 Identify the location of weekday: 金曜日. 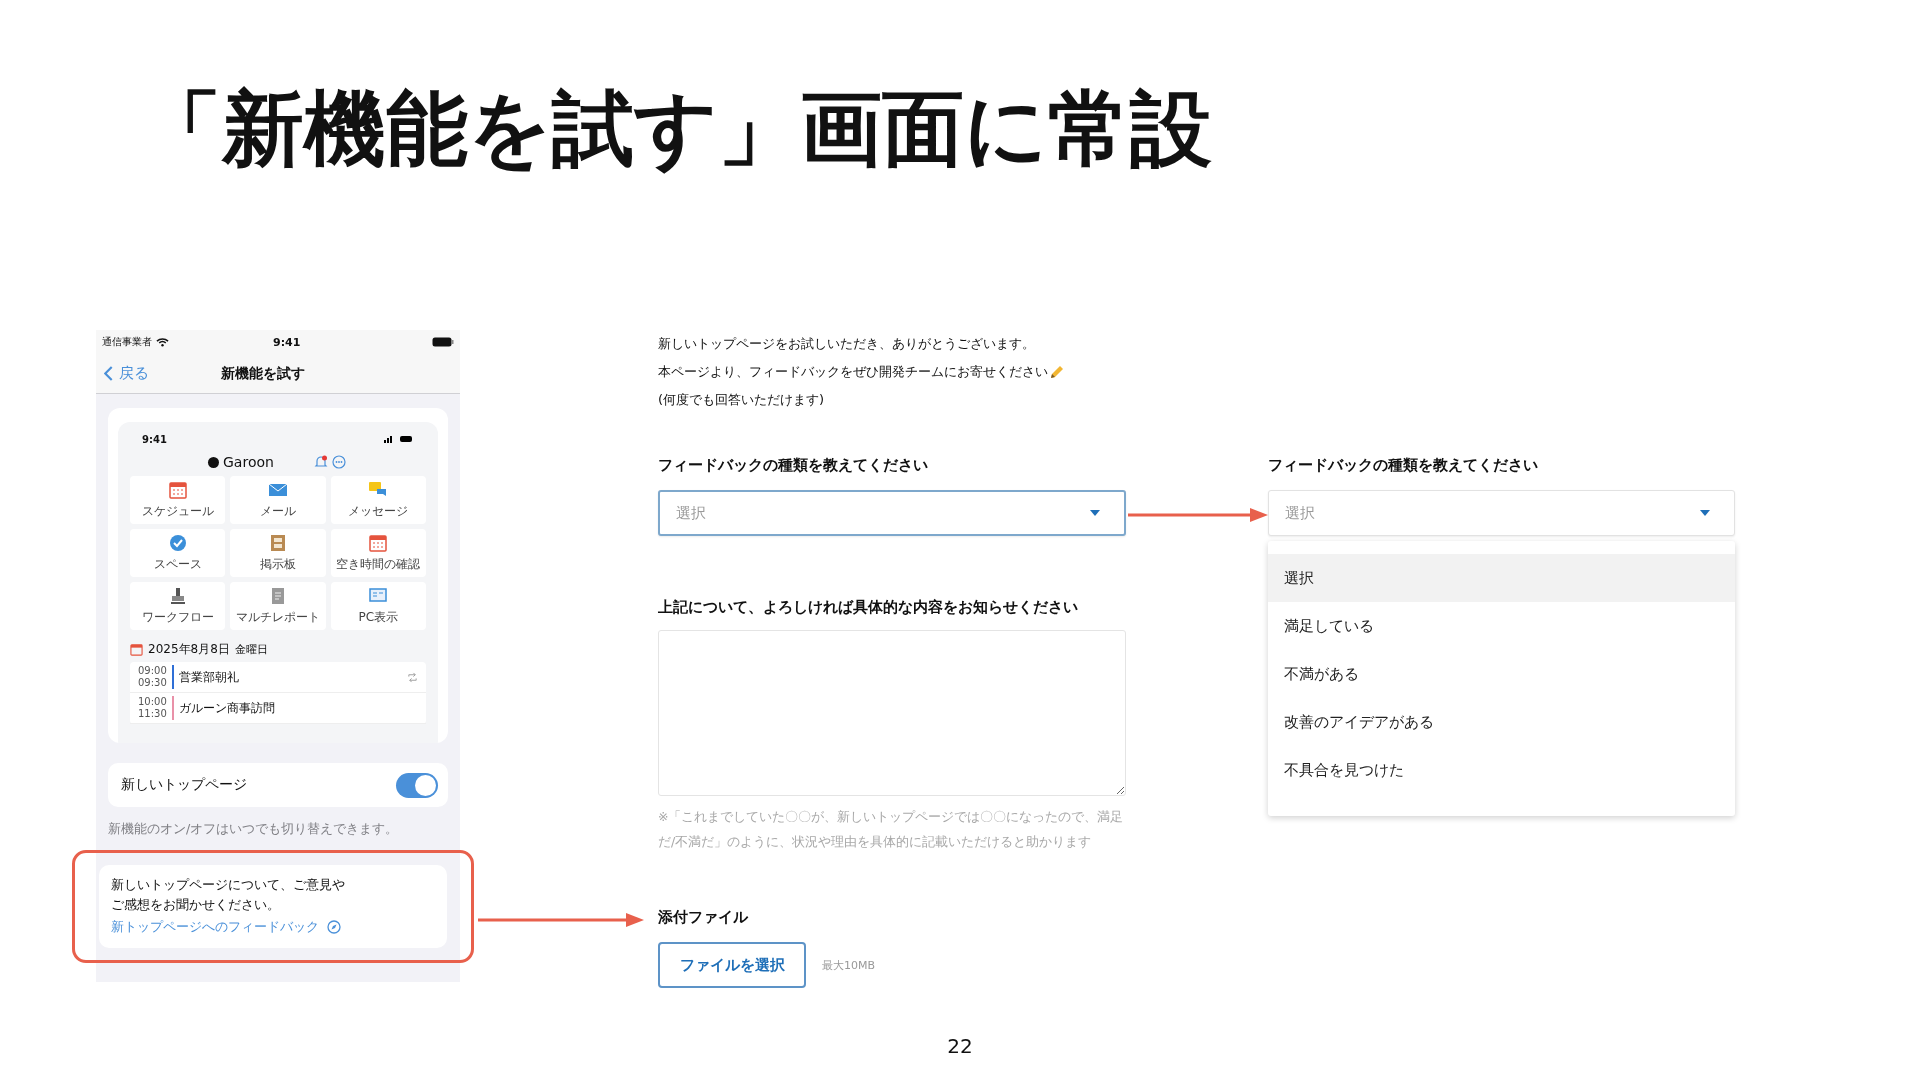
(251, 649).